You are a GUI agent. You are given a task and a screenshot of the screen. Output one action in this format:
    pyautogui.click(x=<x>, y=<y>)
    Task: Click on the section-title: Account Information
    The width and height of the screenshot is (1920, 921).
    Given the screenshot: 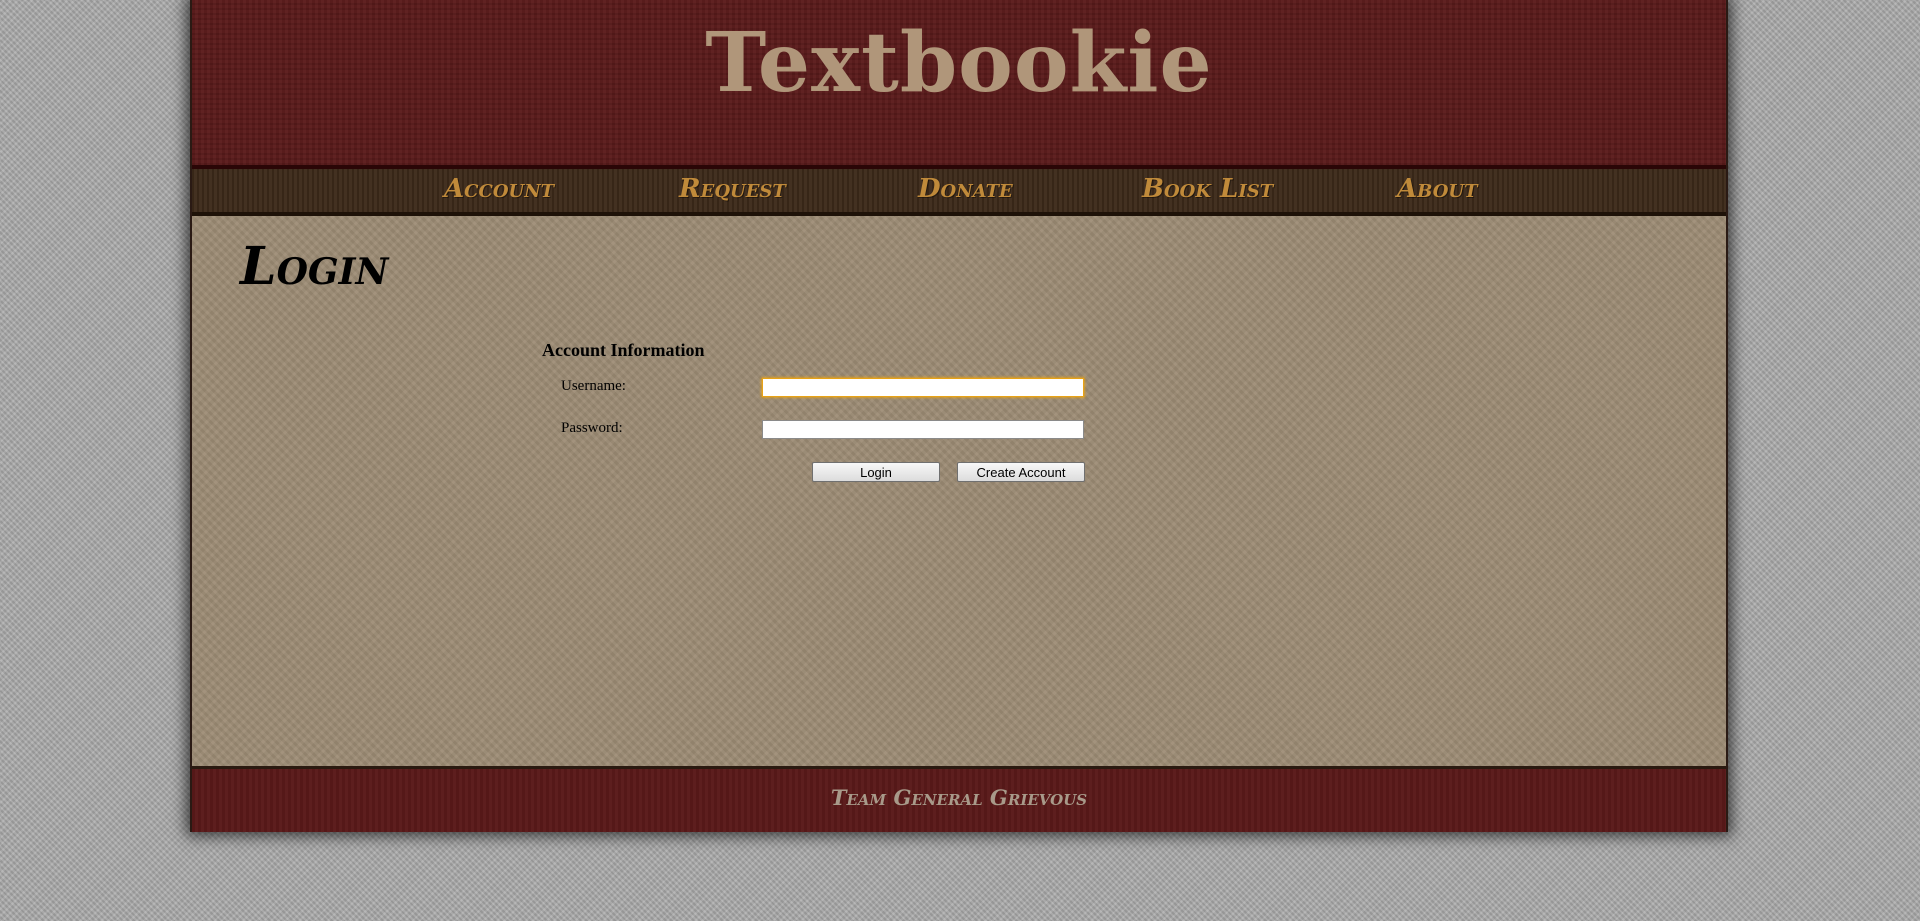 What is the action you would take?
    pyautogui.click(x=623, y=350)
    